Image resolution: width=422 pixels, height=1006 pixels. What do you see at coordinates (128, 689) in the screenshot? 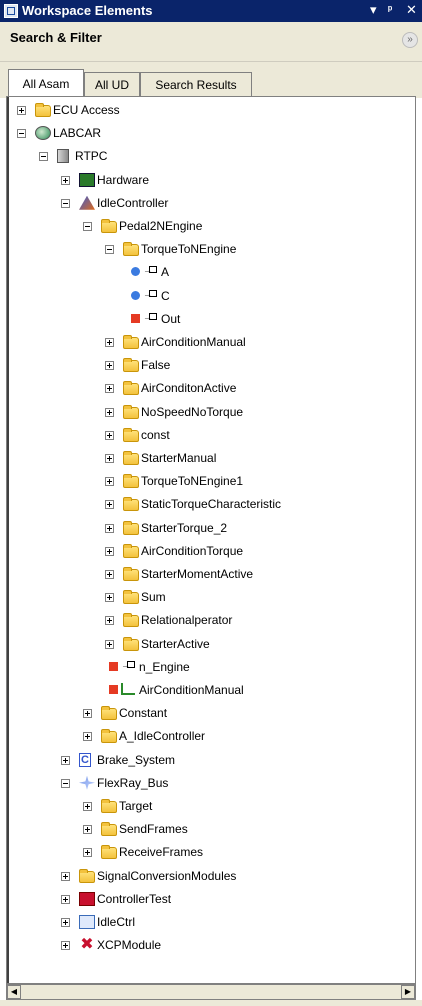
I see `signal-tree-icon` at bounding box center [128, 689].